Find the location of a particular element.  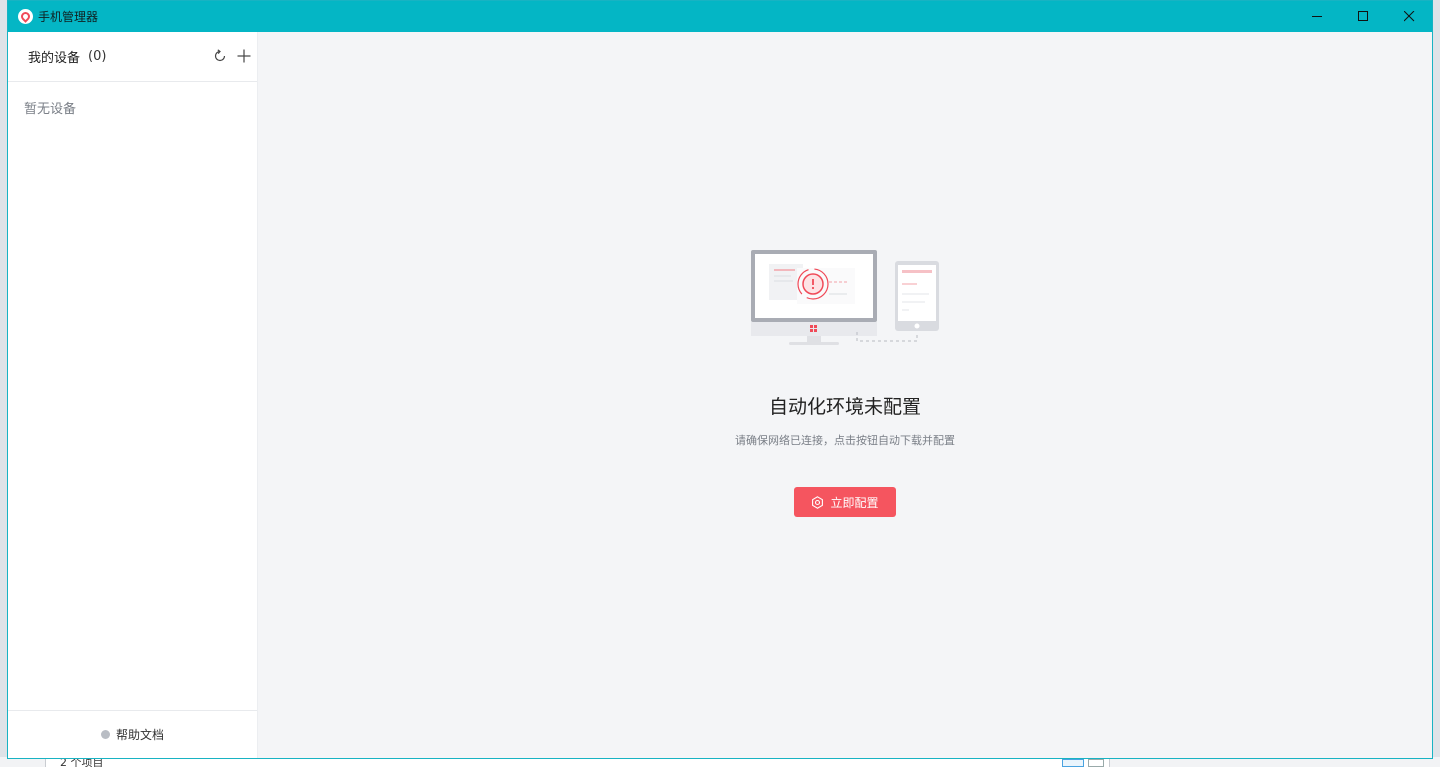

add-device-button is located at coordinates (244, 56).